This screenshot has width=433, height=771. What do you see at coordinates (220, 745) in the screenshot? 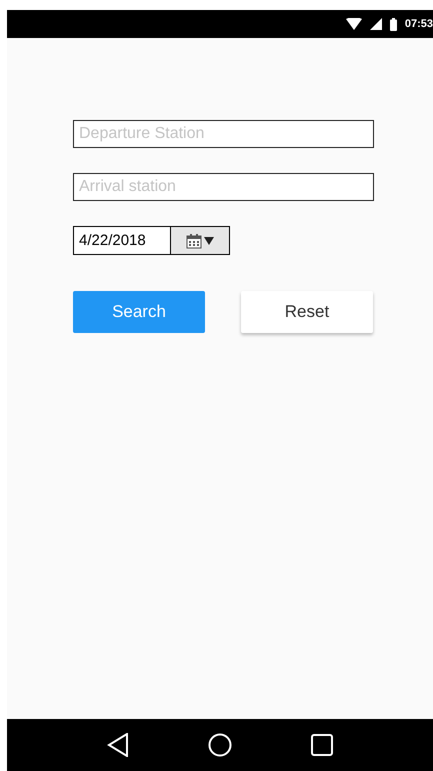
I see `home-icon` at bounding box center [220, 745].